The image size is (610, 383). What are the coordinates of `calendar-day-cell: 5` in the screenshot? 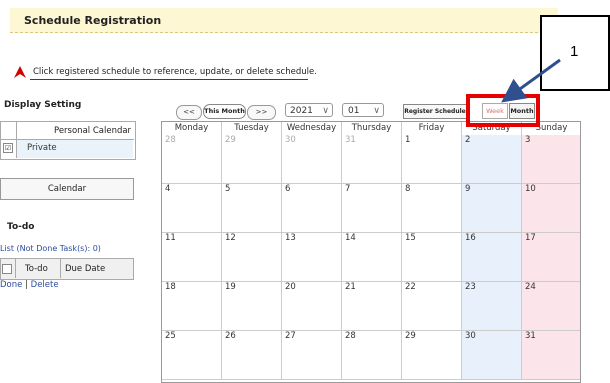 It's located at (252, 208).